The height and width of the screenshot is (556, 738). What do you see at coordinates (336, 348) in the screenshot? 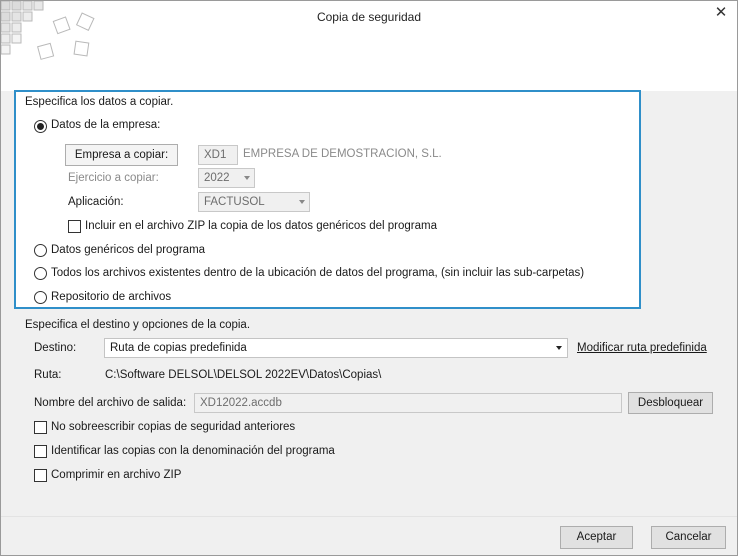
I see `destination-select: Ruta de copias predefinida` at bounding box center [336, 348].